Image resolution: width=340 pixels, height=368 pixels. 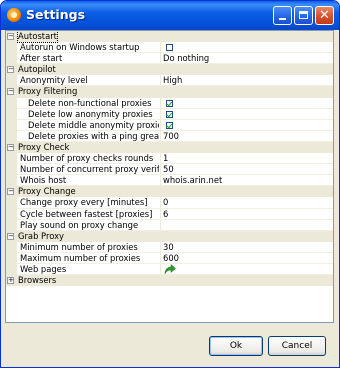 What do you see at coordinates (169, 136) in the screenshot?
I see `property-row: Delete proxies with a ping great... 700` at bounding box center [169, 136].